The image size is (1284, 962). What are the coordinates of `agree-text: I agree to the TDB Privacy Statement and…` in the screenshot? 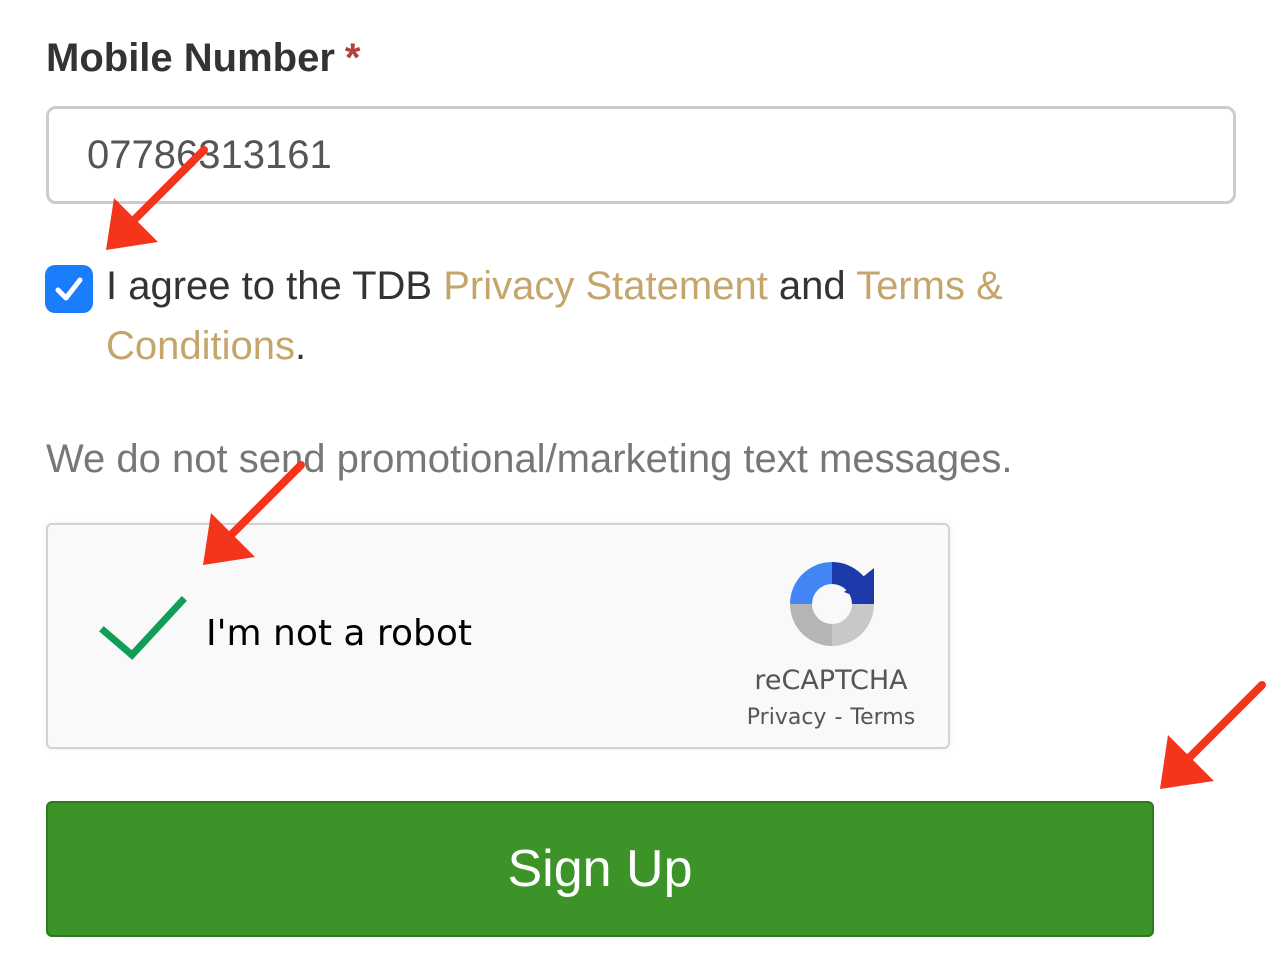 It's located at (606, 316).